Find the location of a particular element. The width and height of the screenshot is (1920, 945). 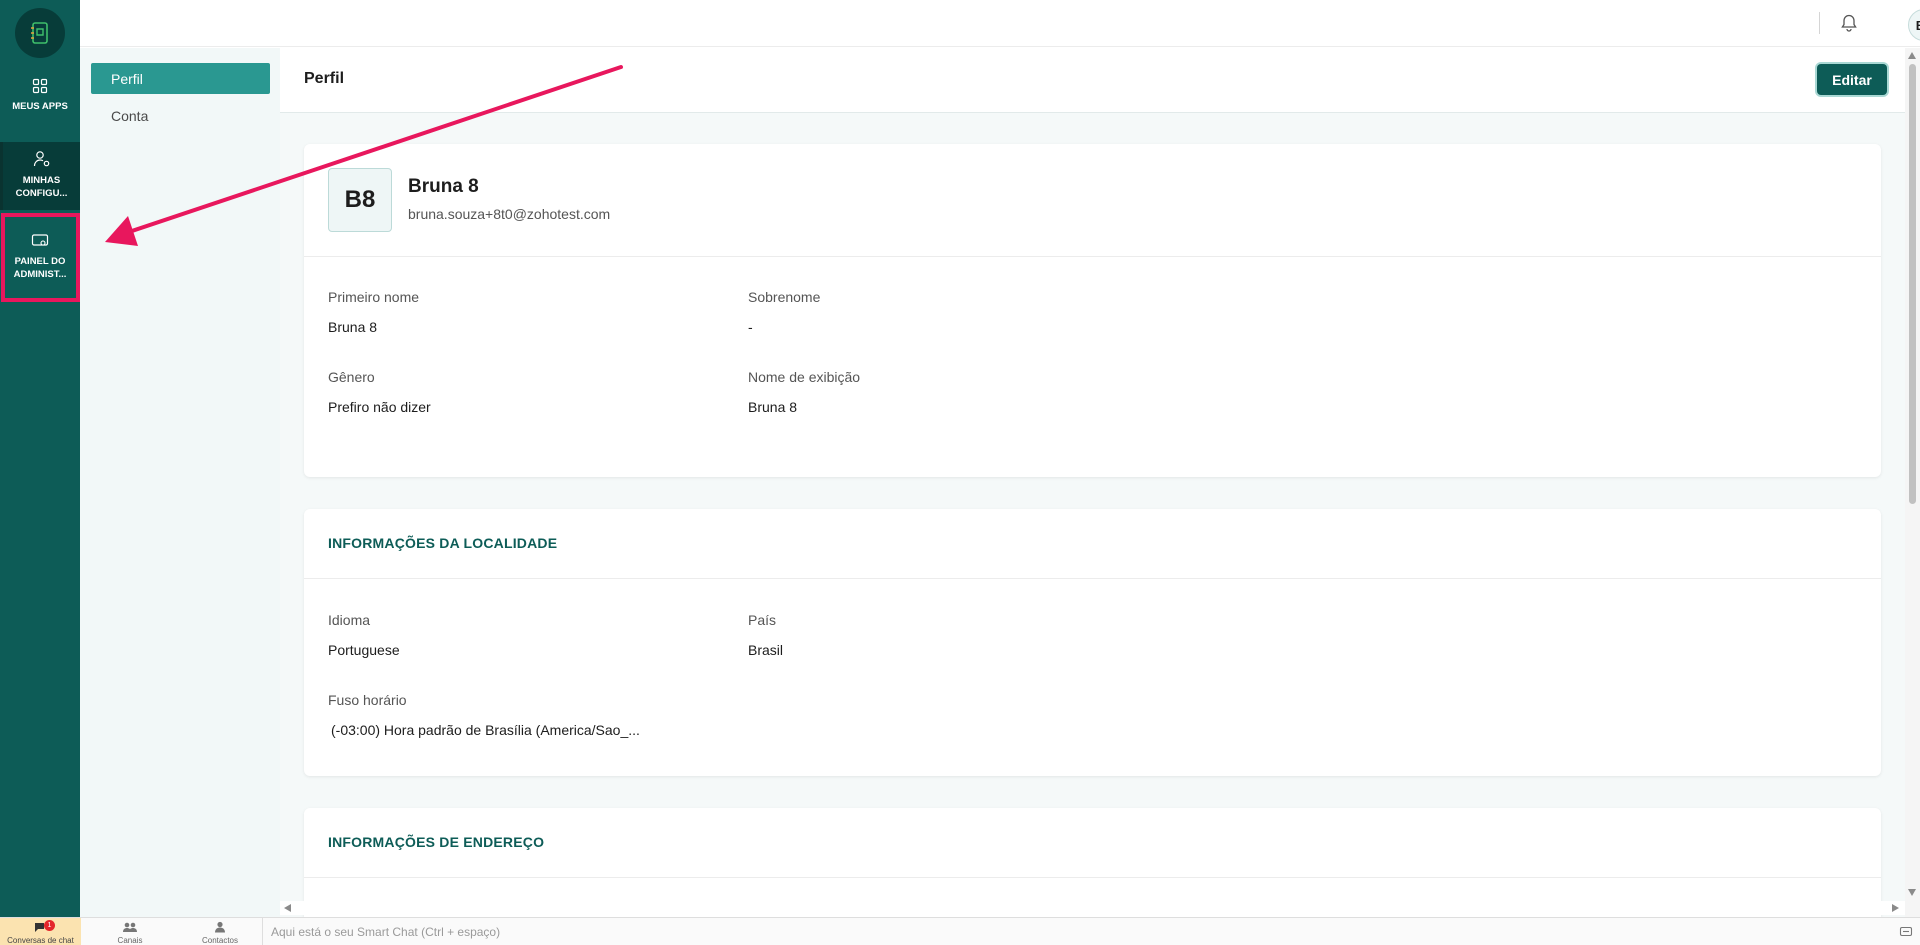

profile-avatar: B8 is located at coordinates (360, 200).